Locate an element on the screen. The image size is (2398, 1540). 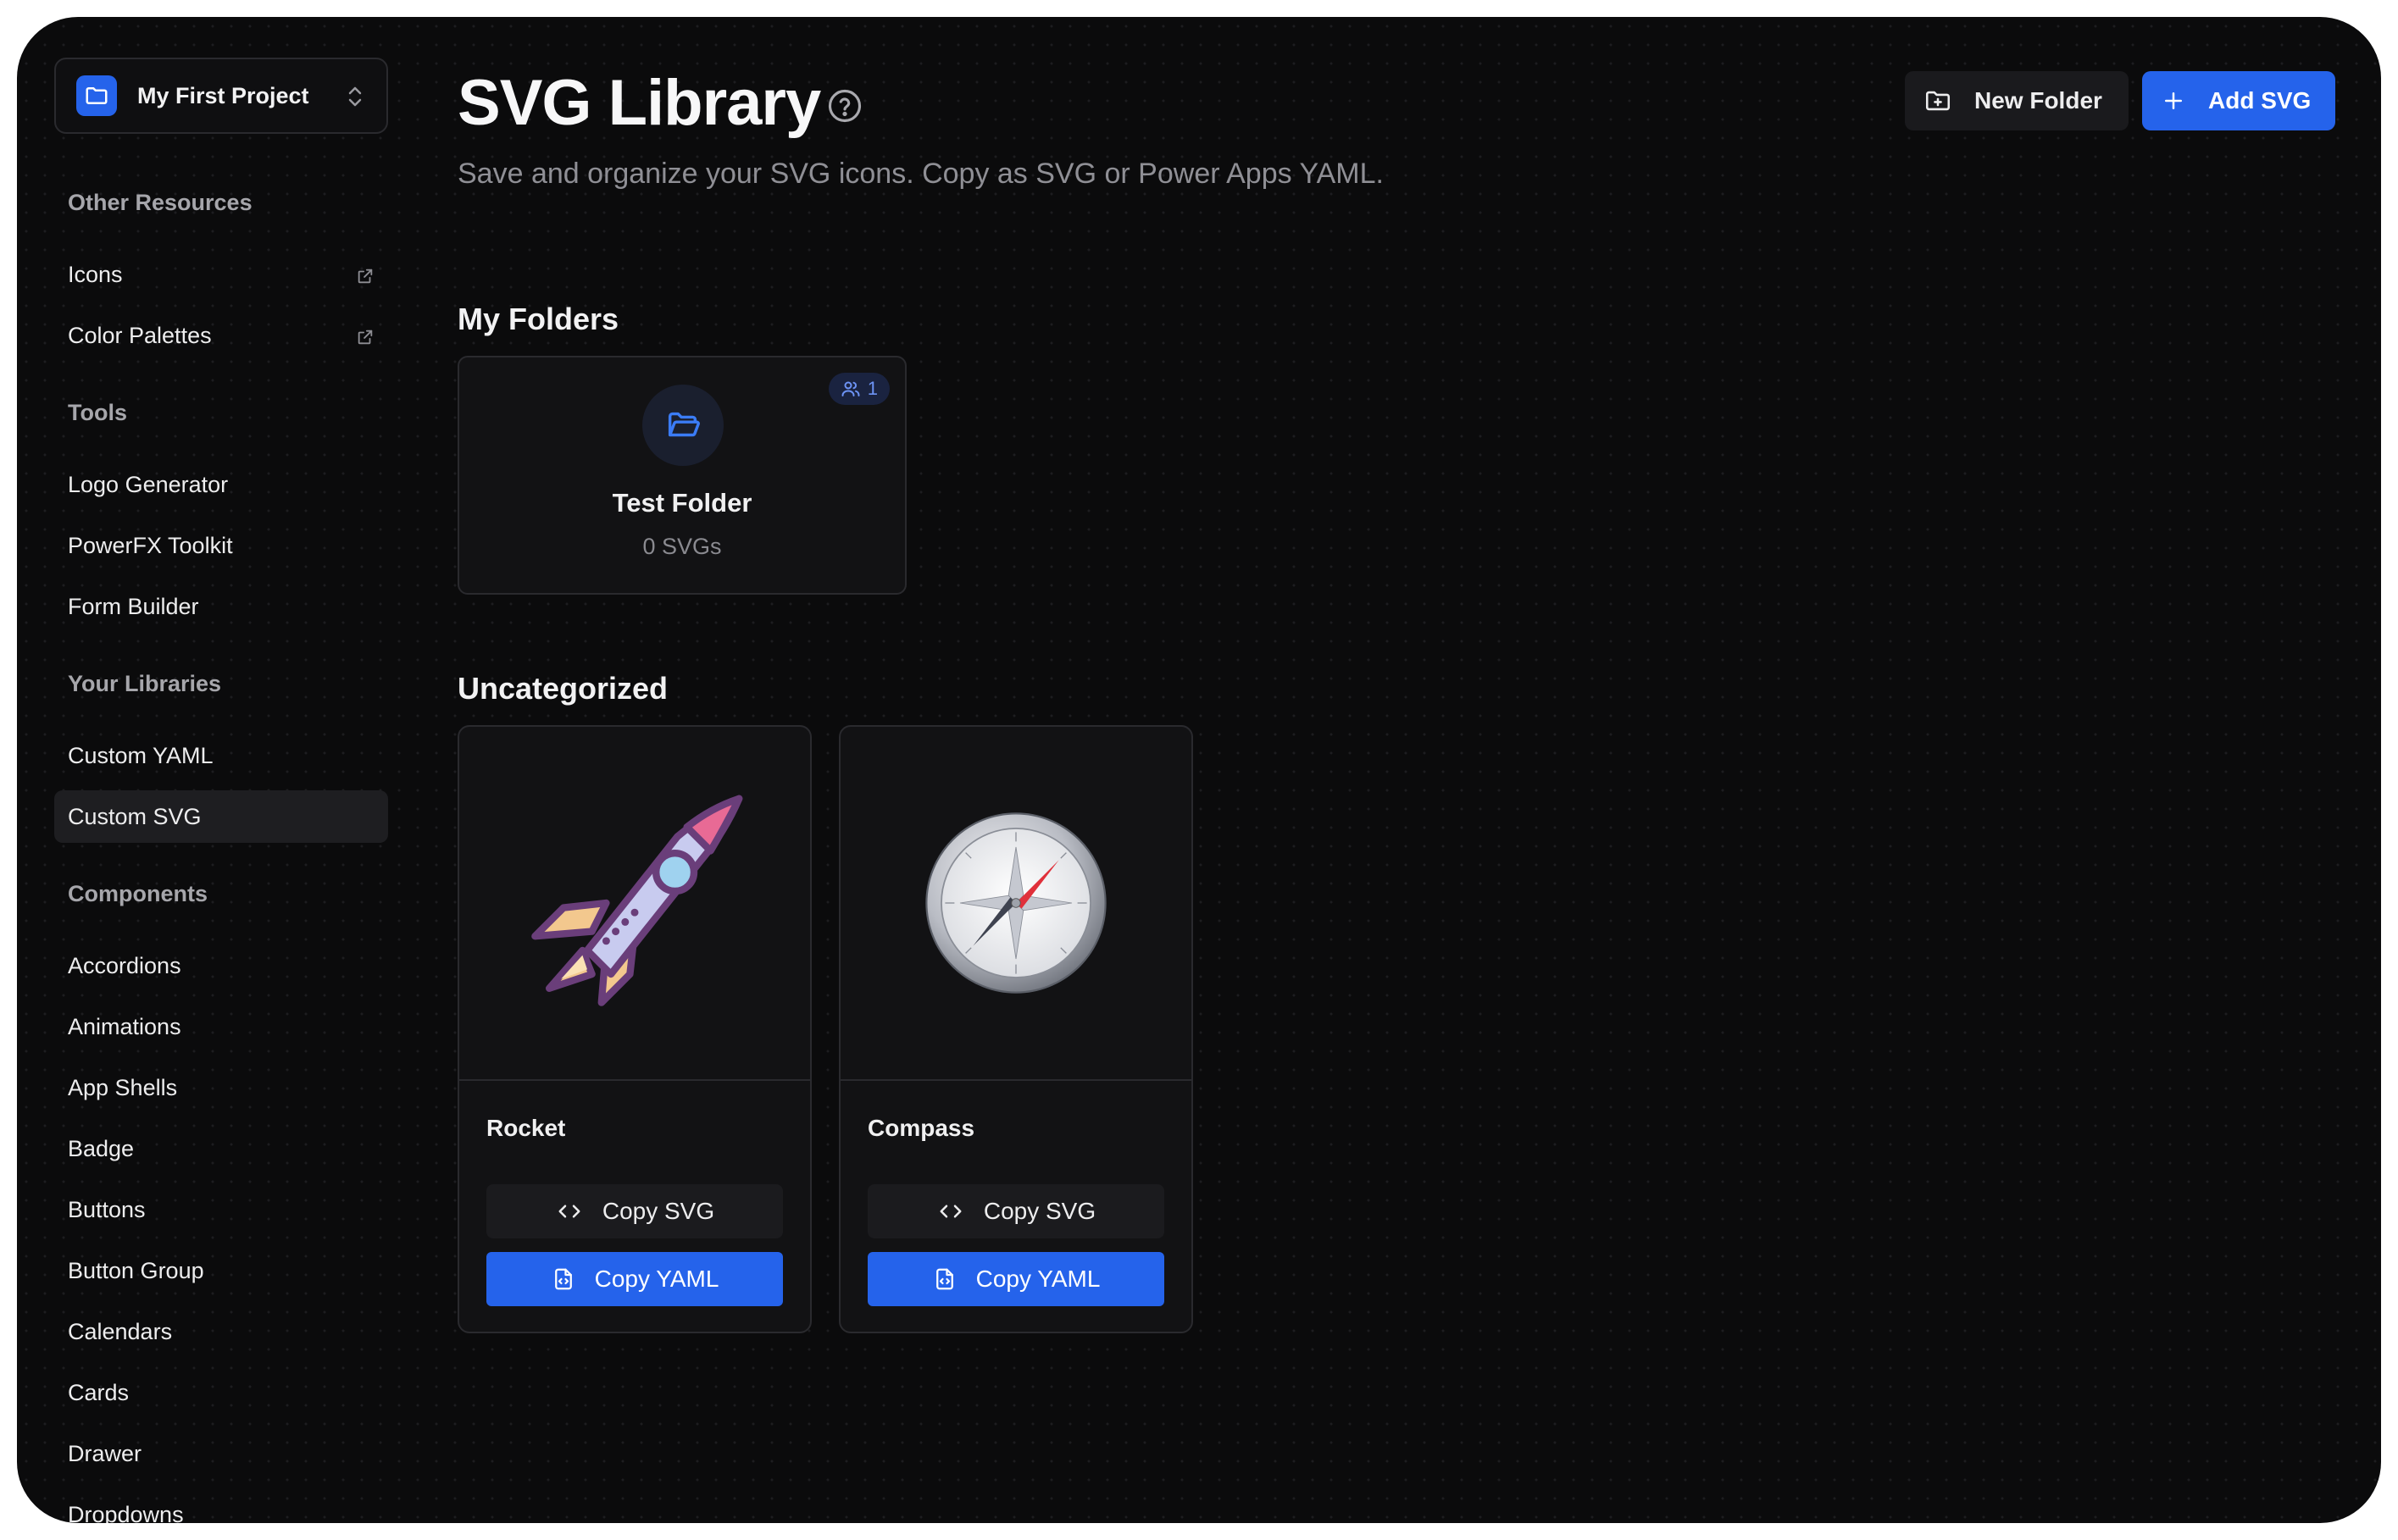
sidebar-item-label: Icons is located at coordinates (95, 274).